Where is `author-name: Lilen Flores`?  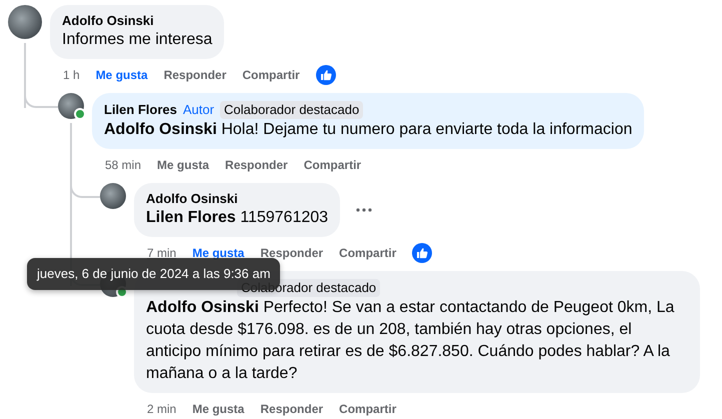
author-name: Lilen Flores is located at coordinates (140, 110).